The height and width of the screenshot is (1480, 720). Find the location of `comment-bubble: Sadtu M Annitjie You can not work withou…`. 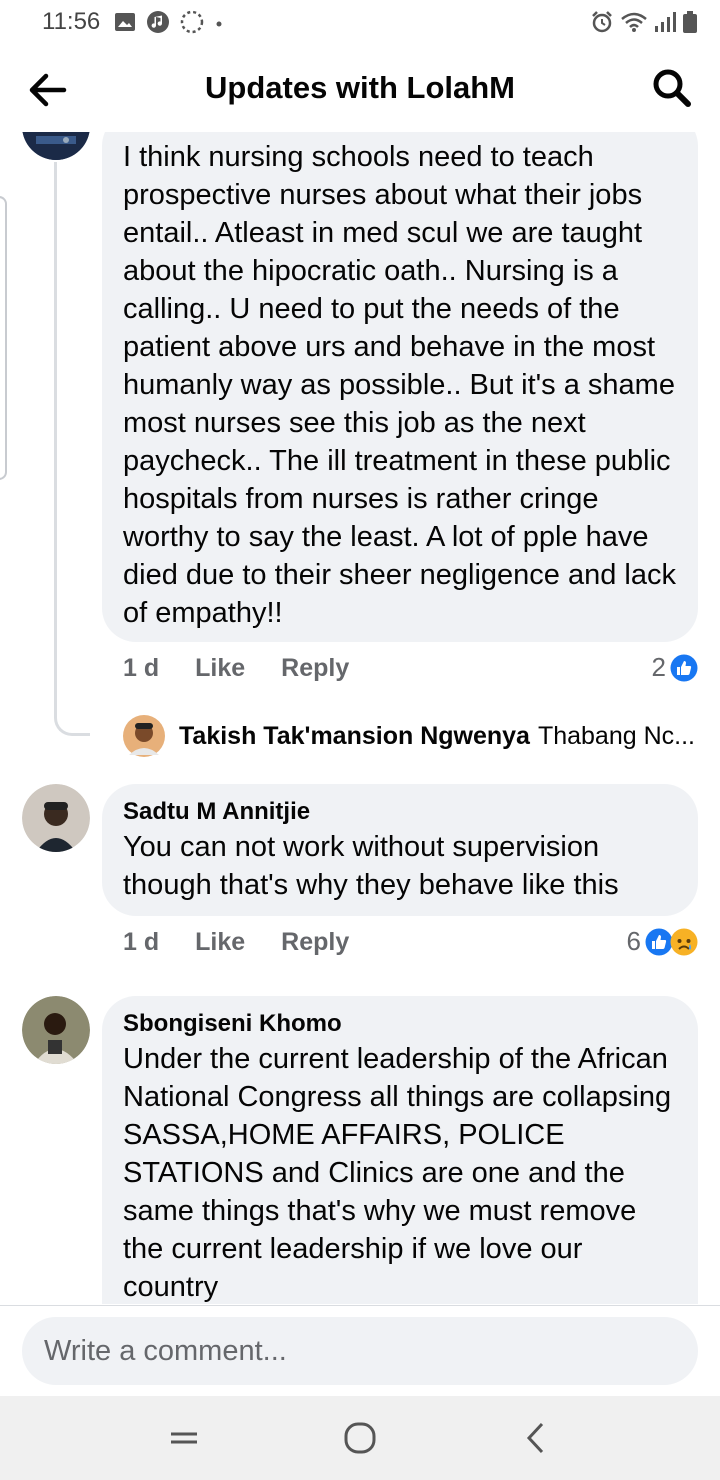

comment-bubble: Sadtu M Annitjie You can not work withou… is located at coordinates (400, 850).